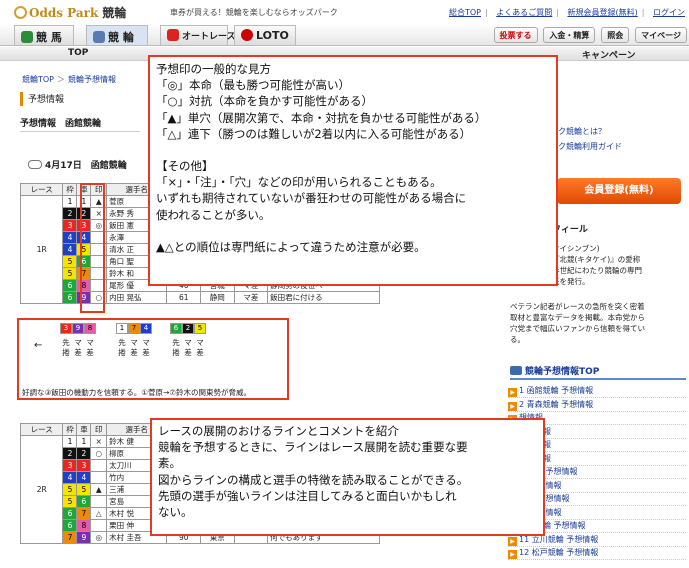 The image size is (689, 568). What do you see at coordinates (99, 453) in the screenshot?
I see `prediction-mark: ○` at bounding box center [99, 453].